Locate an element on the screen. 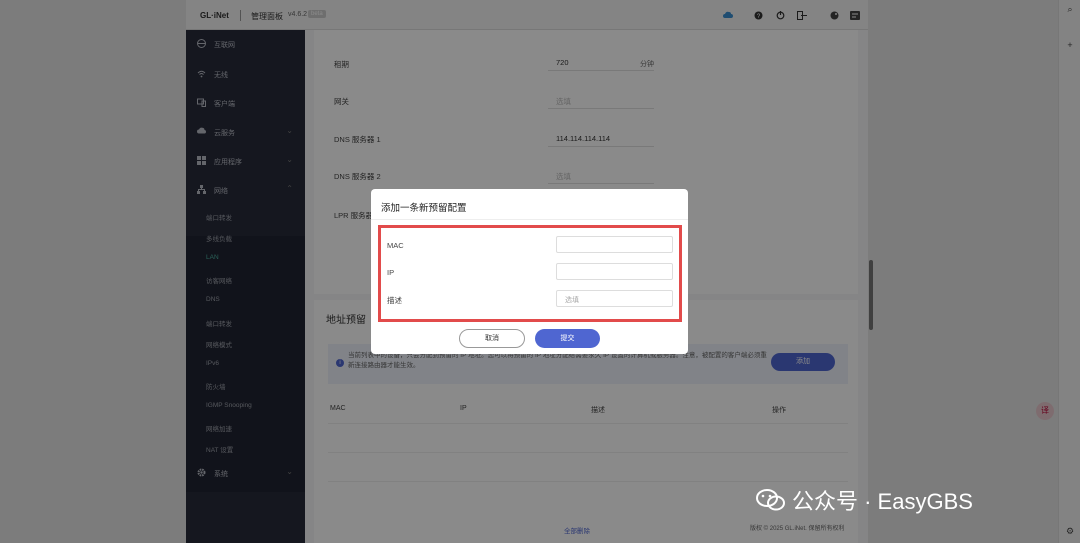 This screenshot has height=543, width=1080. add-reservation-dialog: 添加一条新预留配置 MAC IP 描述 选填 取消 提交 is located at coordinates (529, 271).